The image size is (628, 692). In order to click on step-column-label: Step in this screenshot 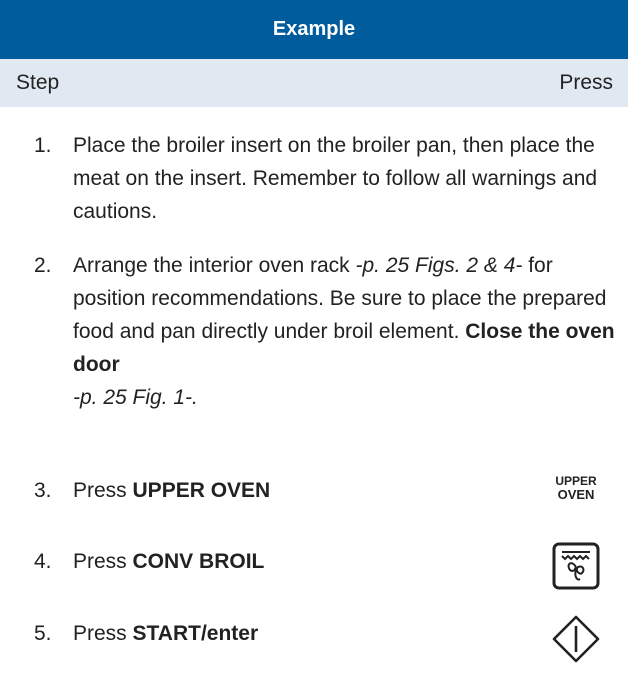, I will do `click(38, 82)`.